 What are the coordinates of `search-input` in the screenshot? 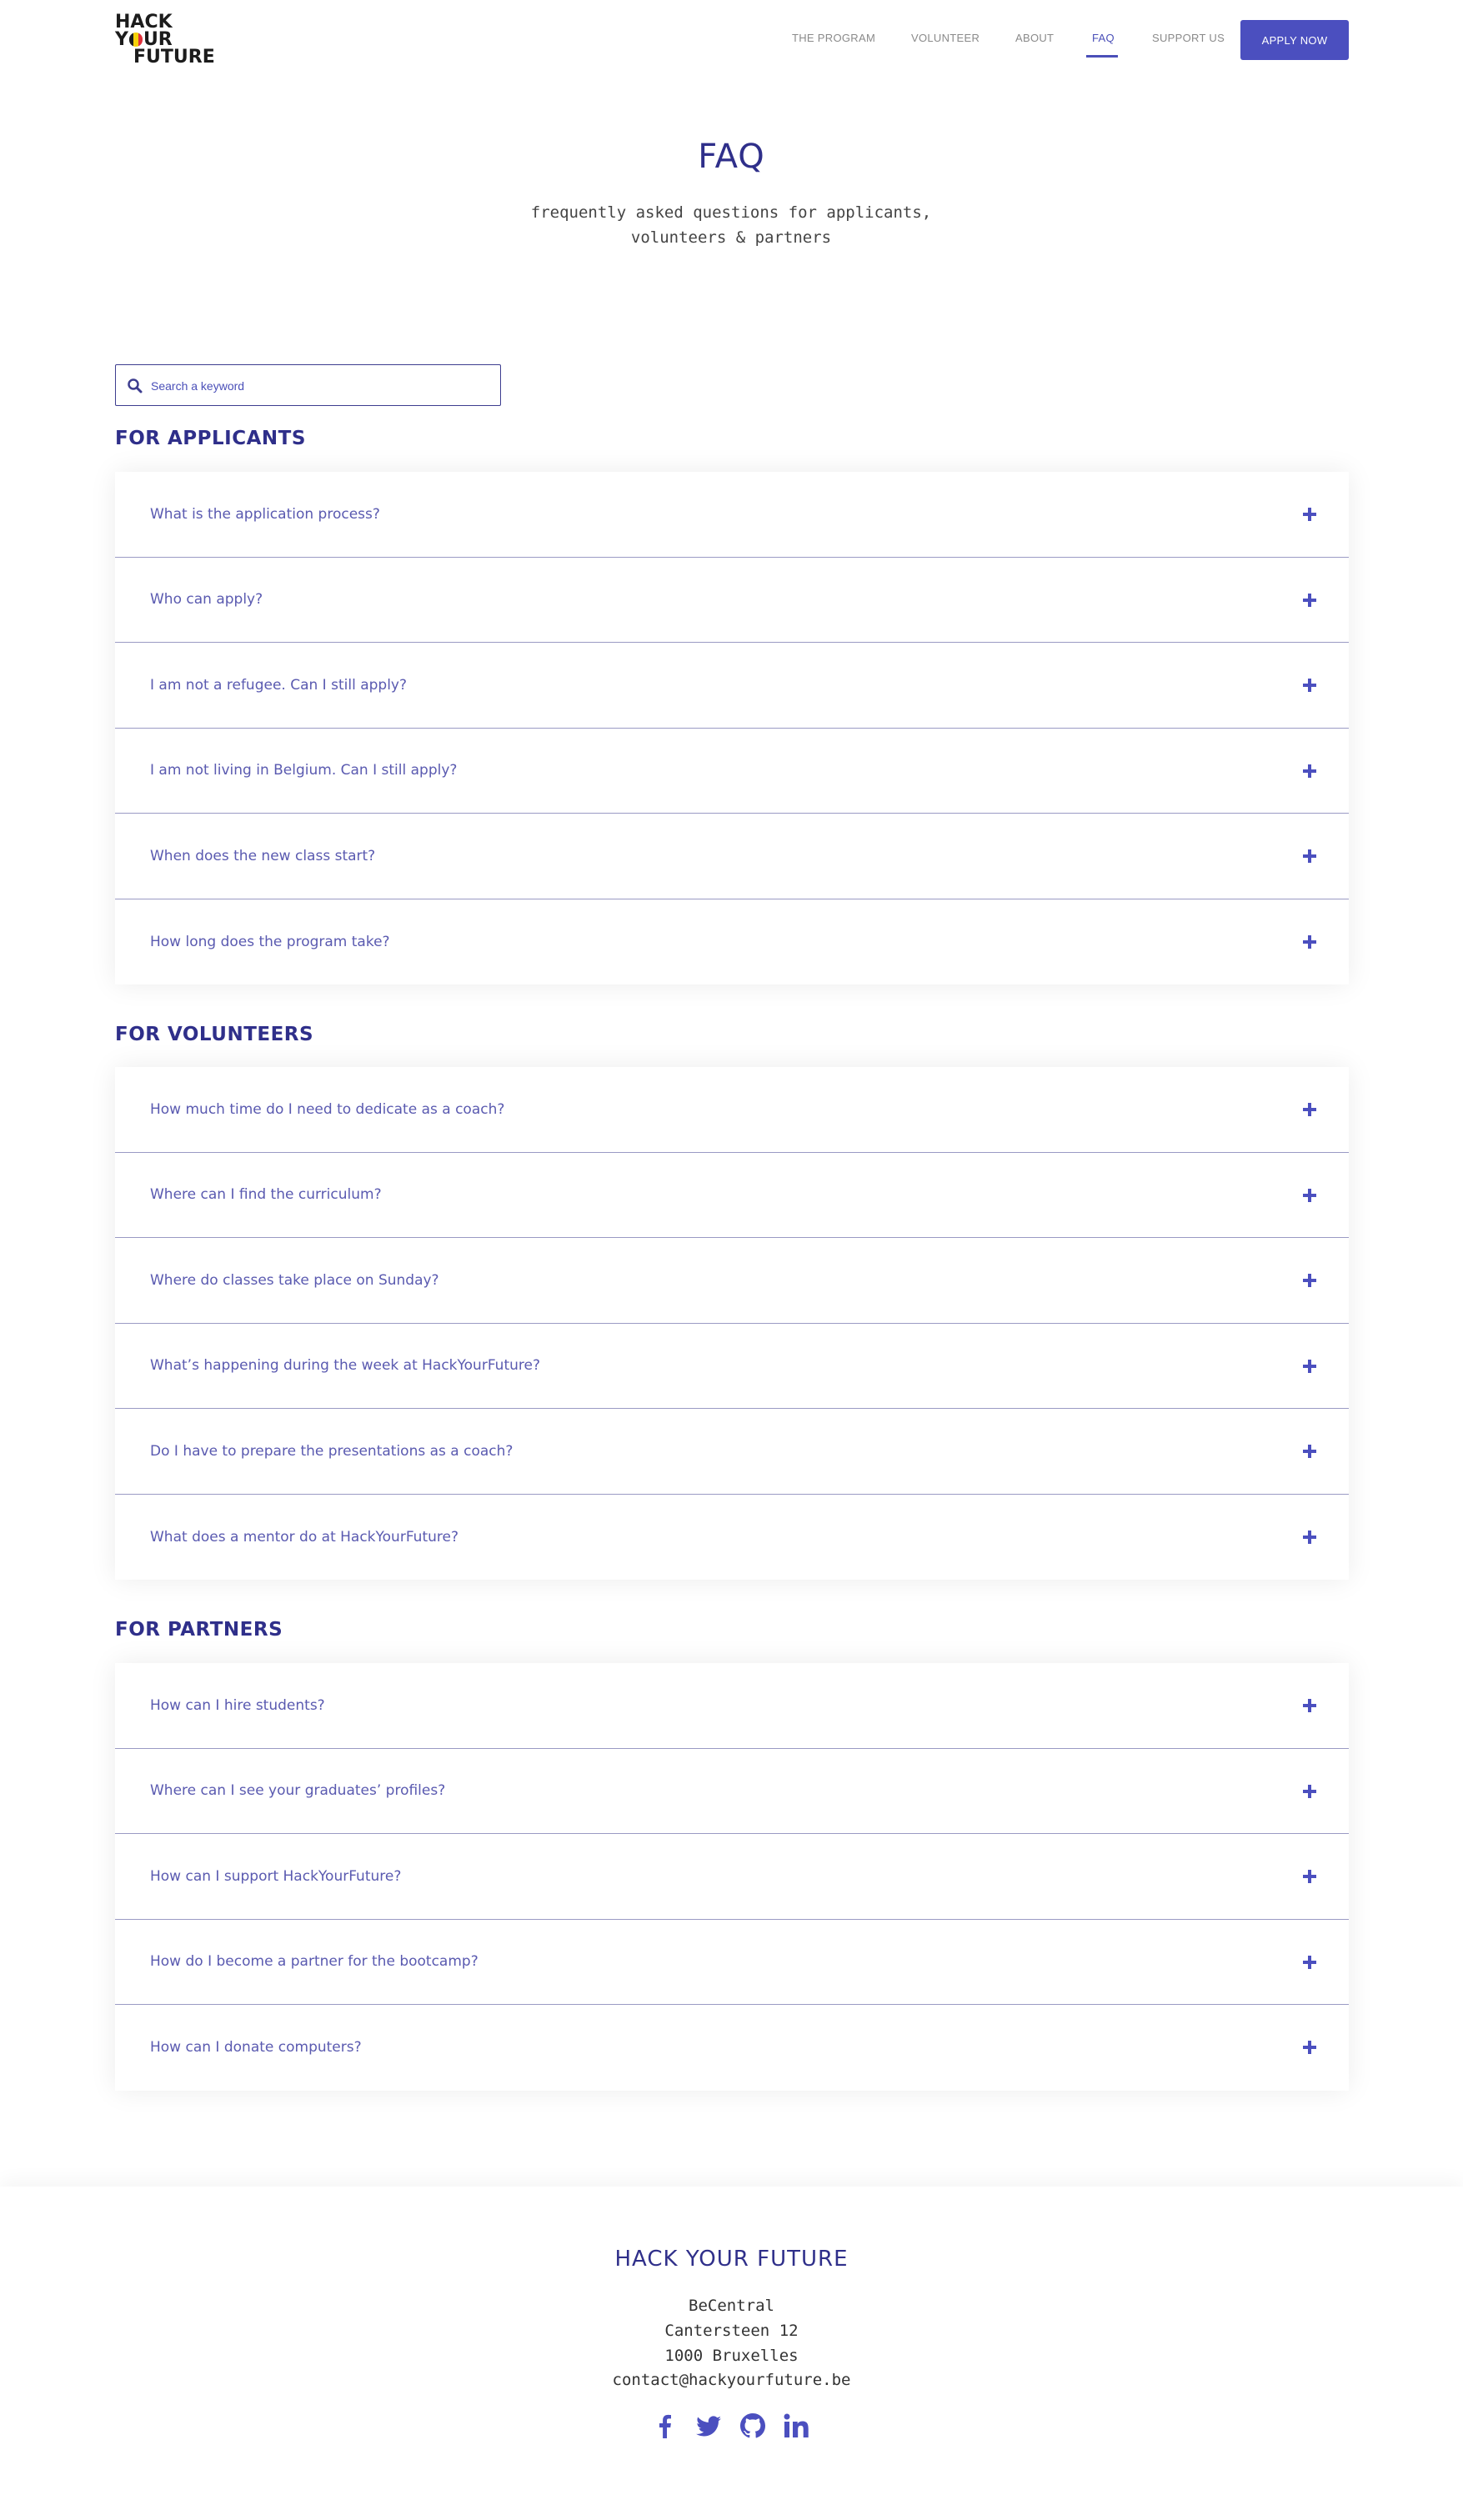 It's located at (318, 386).